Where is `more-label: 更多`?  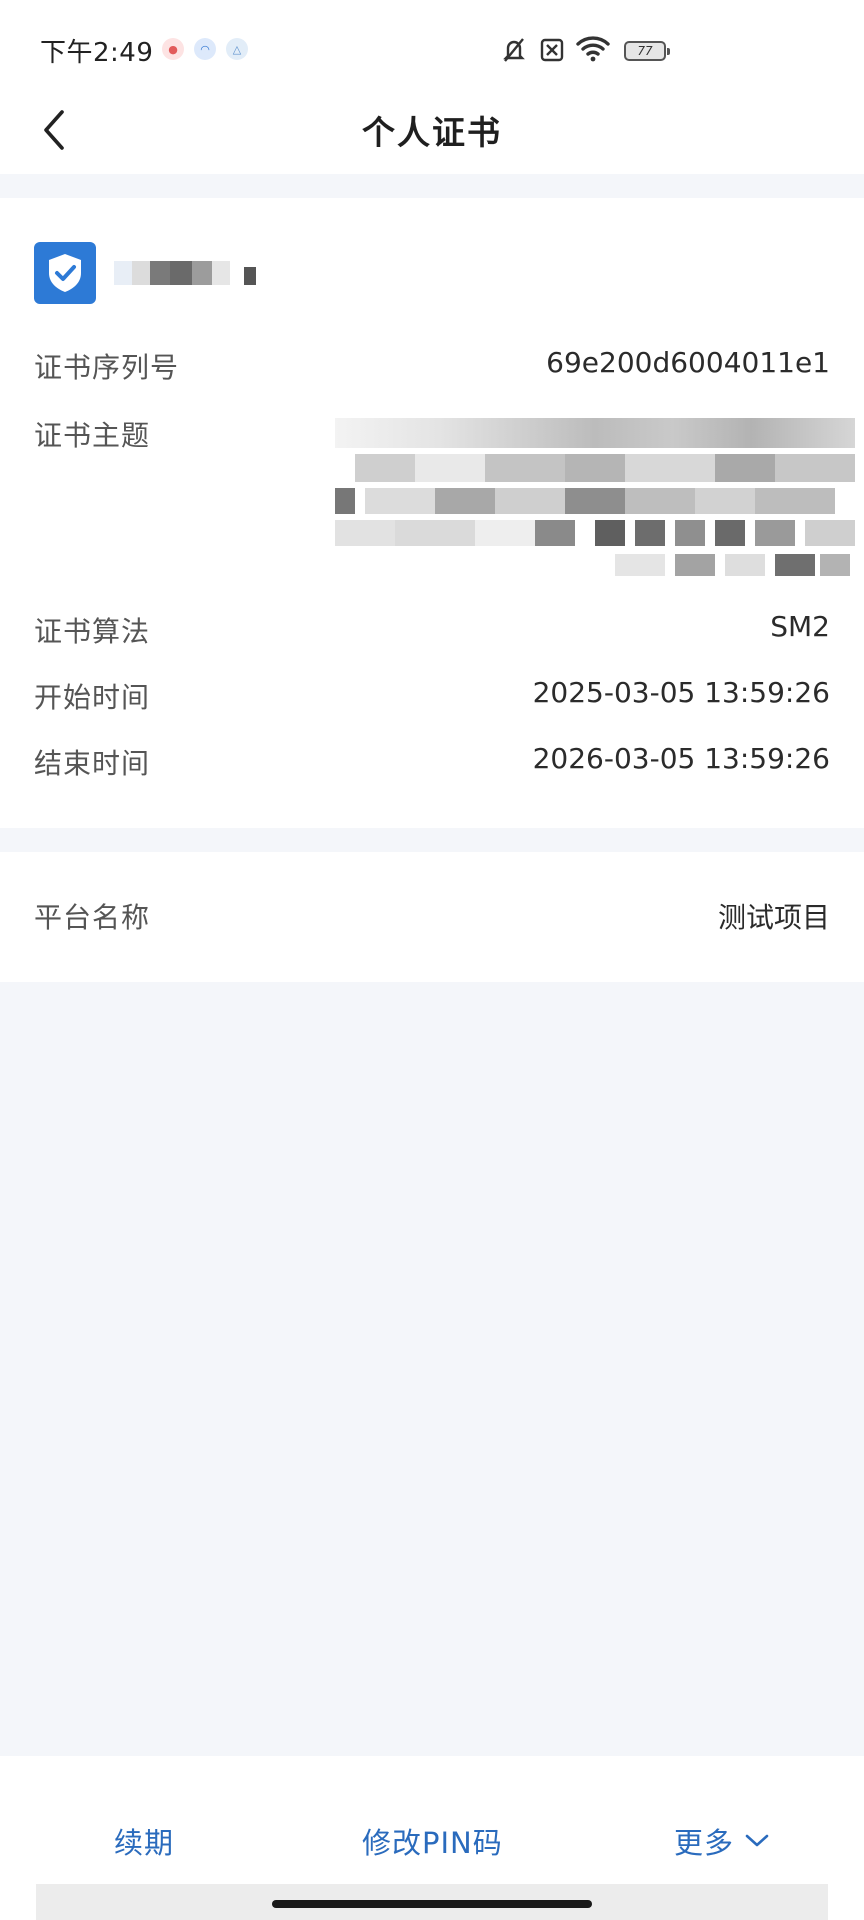 more-label: 更多 is located at coordinates (704, 1843).